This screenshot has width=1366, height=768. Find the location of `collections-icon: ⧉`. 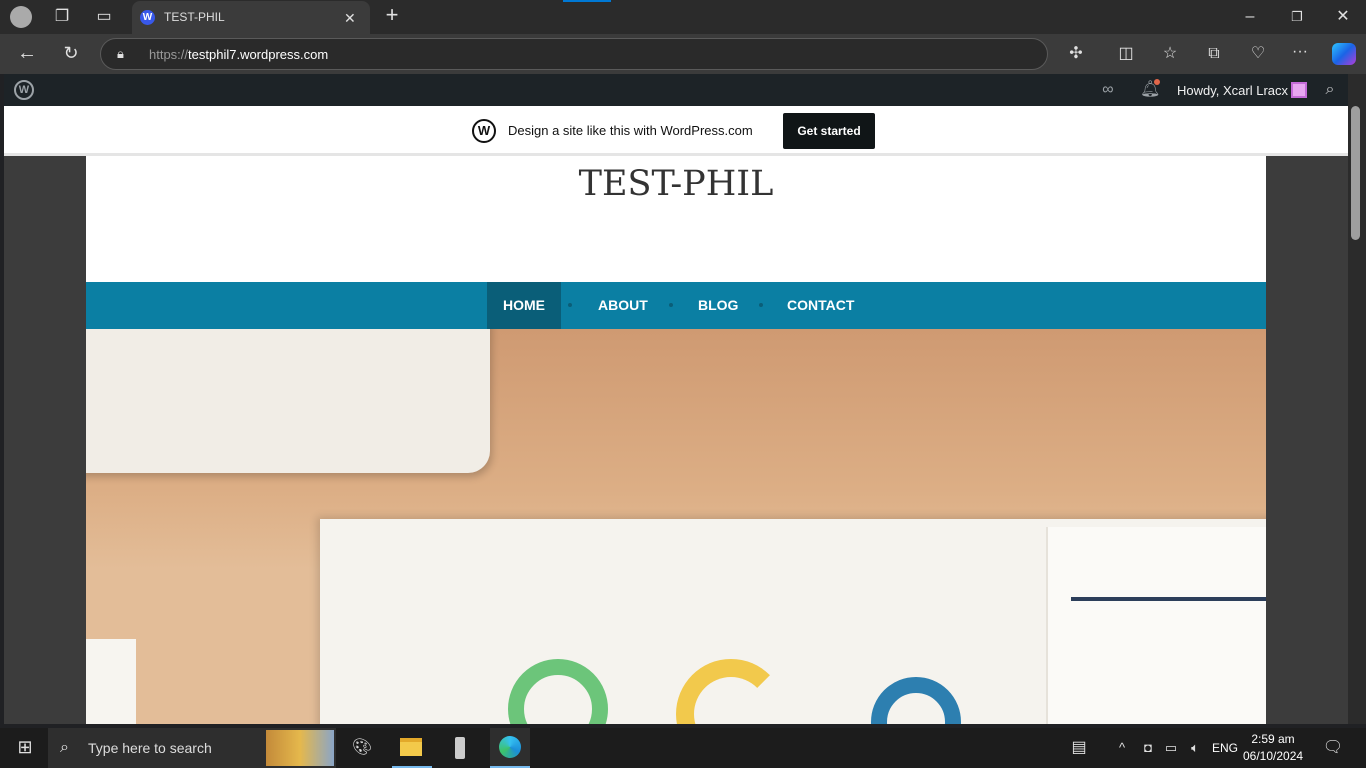

collections-icon: ⧉ is located at coordinates (1214, 54).